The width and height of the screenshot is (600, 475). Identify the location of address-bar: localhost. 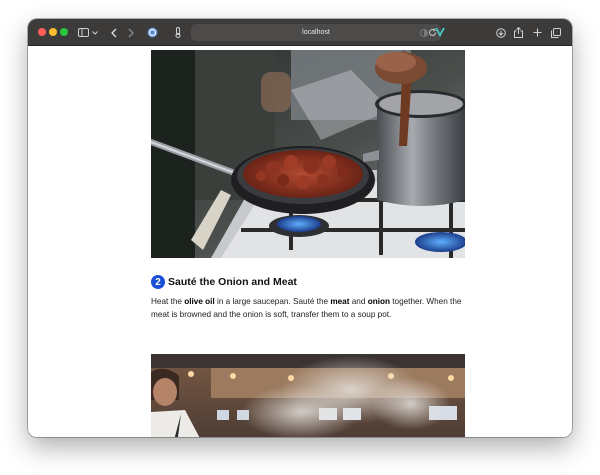
(316, 32).